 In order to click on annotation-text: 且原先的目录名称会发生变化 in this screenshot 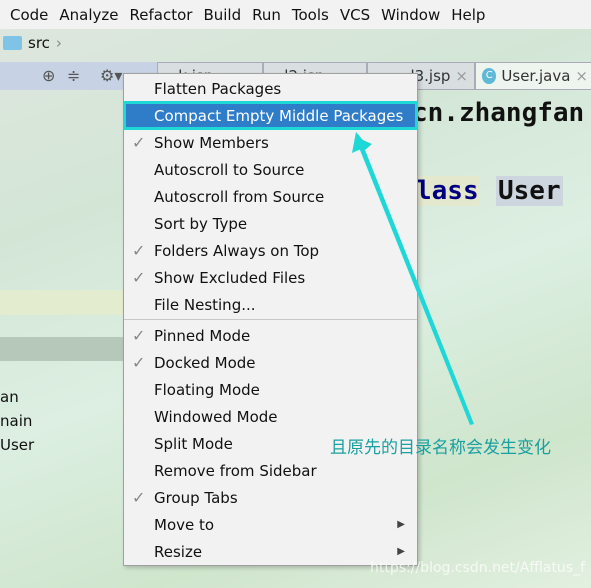, I will do `click(440, 448)`.